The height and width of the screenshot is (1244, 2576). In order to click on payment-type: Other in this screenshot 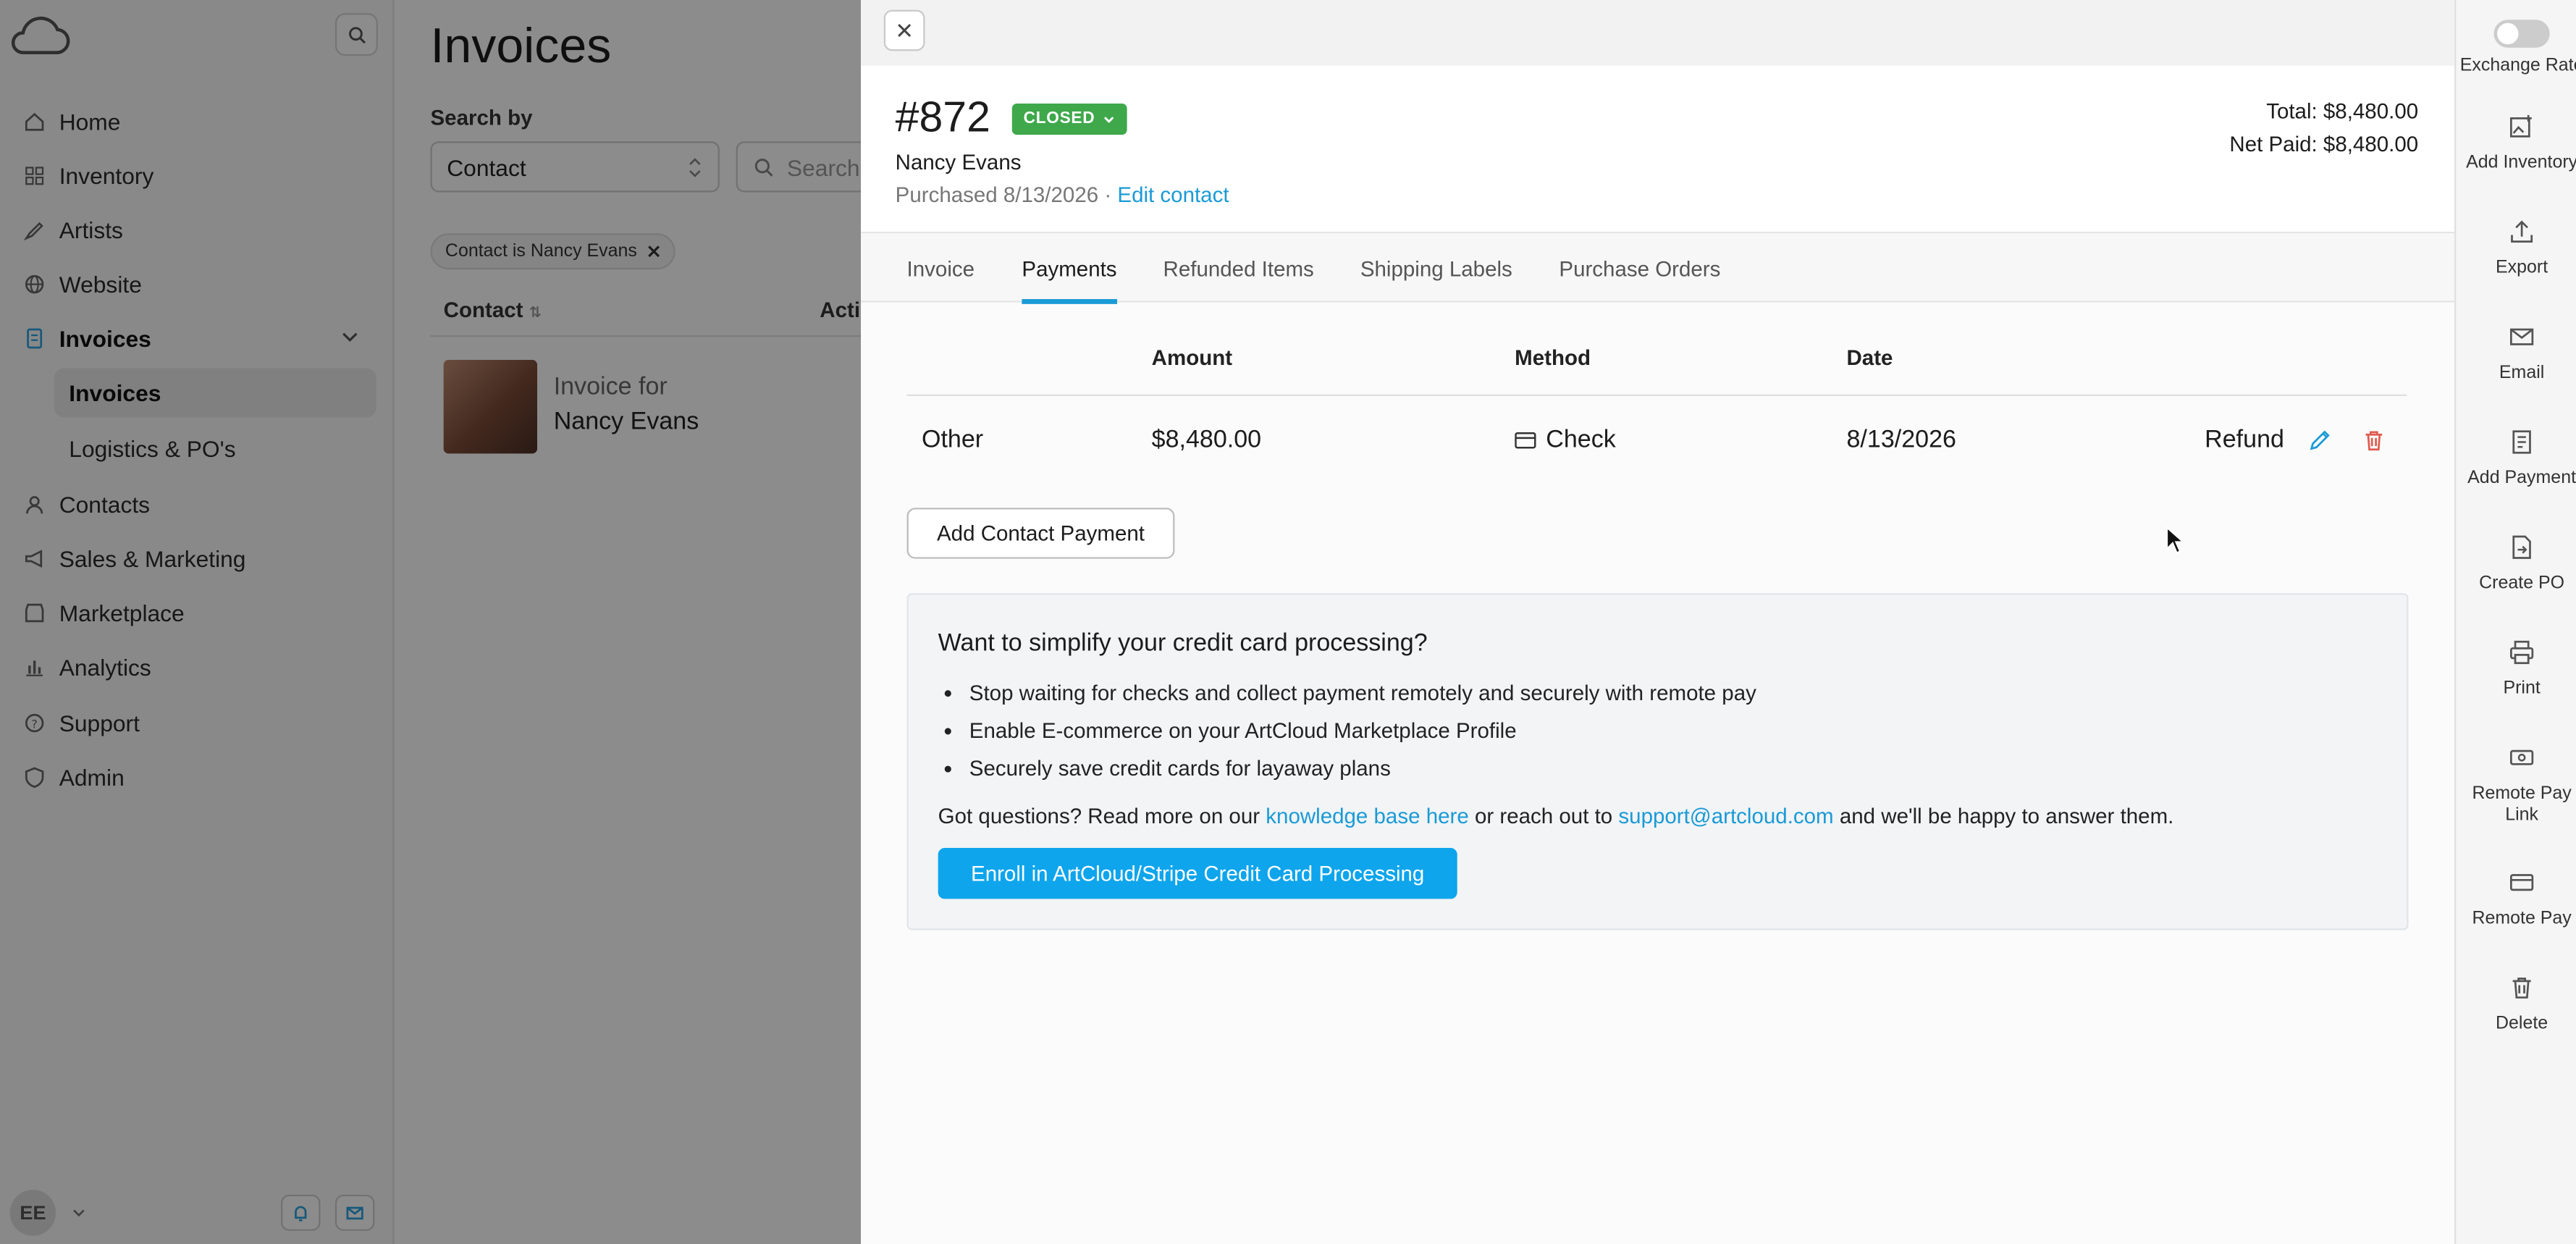, I will do `click(952, 439)`.